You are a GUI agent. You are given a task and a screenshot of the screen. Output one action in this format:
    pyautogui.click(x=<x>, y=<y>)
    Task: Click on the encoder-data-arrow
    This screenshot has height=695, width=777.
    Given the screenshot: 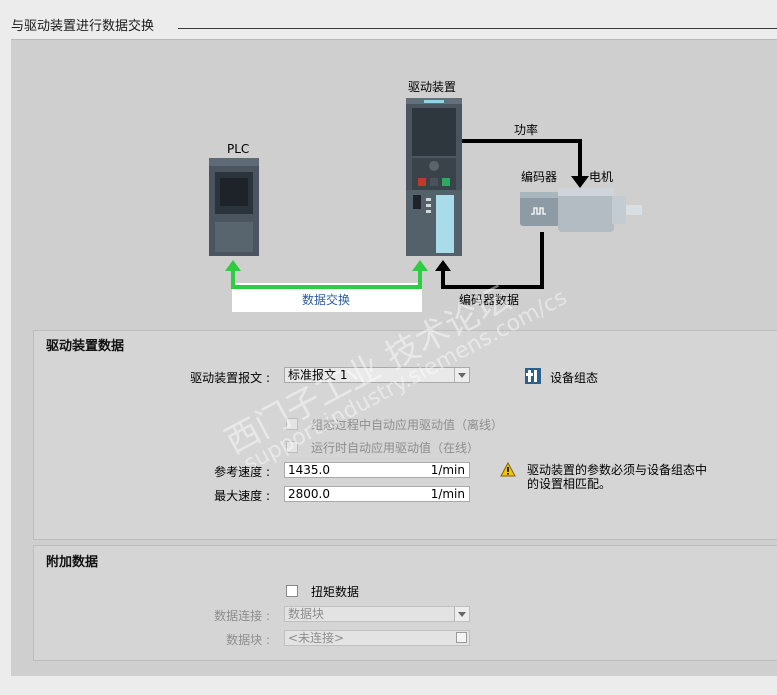 What is the action you would take?
    pyautogui.click(x=443, y=265)
    